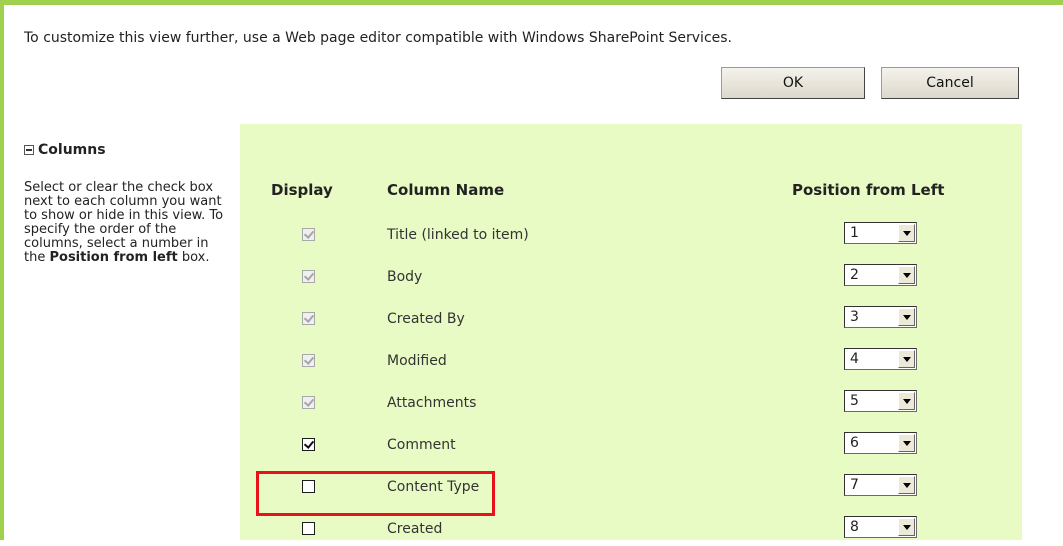 The width and height of the screenshot is (1063, 546). I want to click on display-header: Display, so click(302, 190).